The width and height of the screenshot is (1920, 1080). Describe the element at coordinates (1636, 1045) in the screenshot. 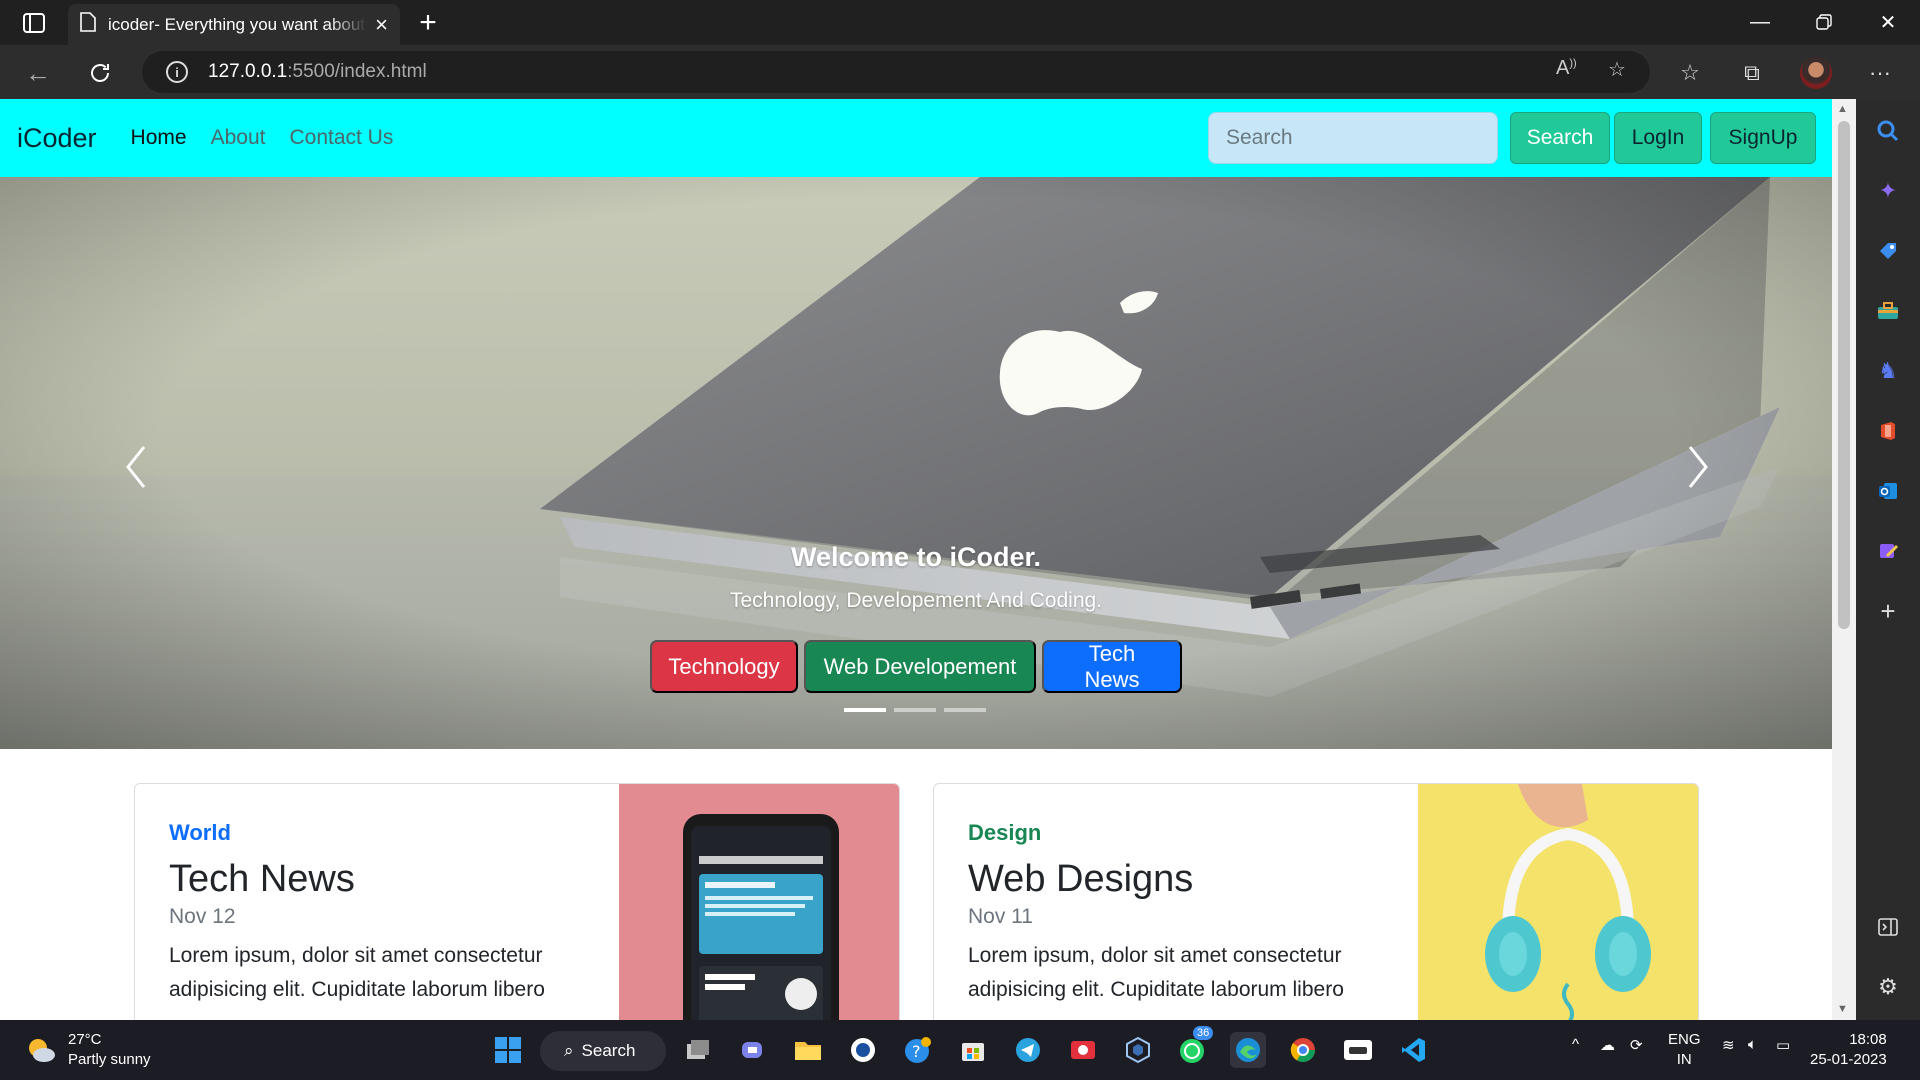

I see `sync-icon: ⟳` at that location.